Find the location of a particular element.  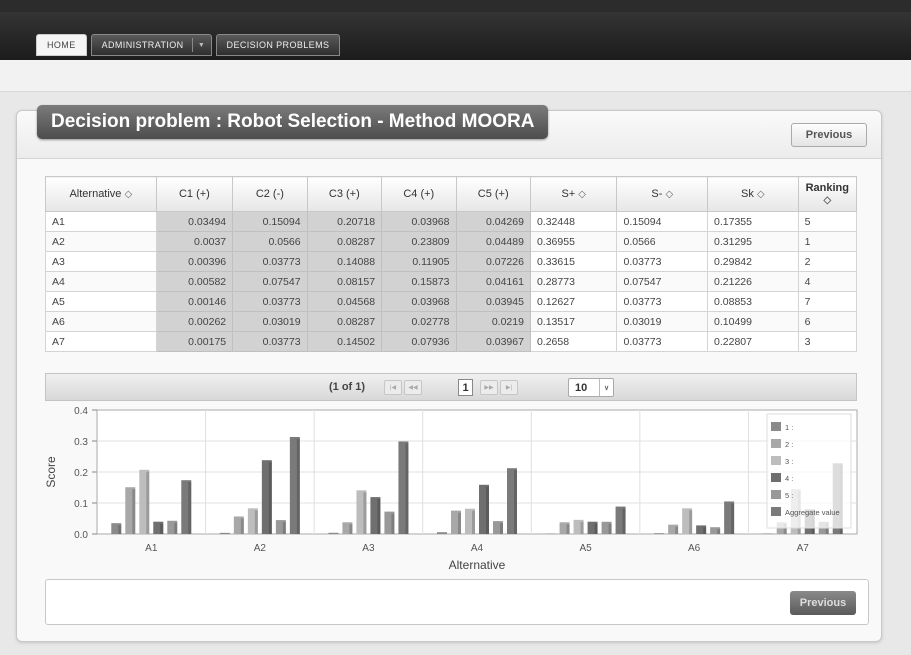

x-tick-label: A3 is located at coordinates (368, 548).